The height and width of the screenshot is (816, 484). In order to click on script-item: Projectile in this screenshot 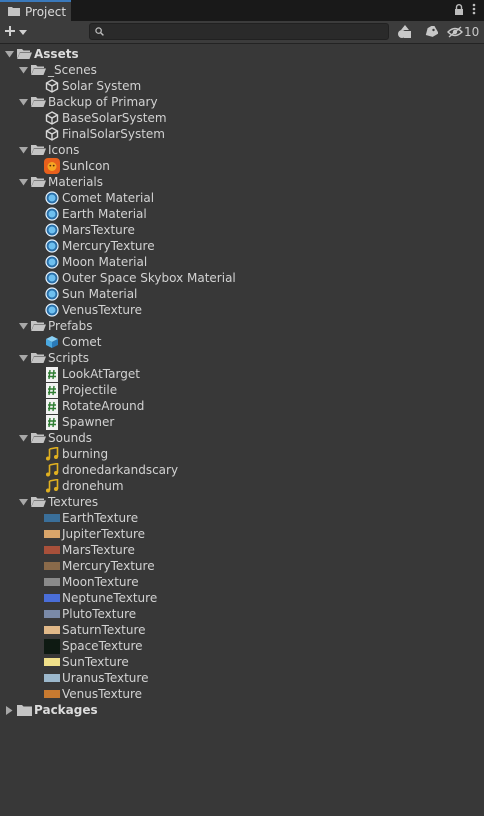, I will do `click(80, 390)`.